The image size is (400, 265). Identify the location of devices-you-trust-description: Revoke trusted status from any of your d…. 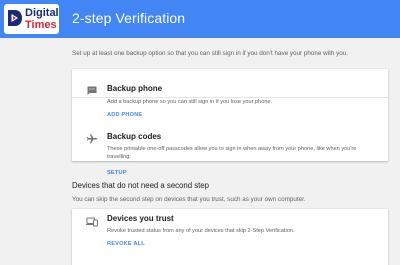
(201, 231).